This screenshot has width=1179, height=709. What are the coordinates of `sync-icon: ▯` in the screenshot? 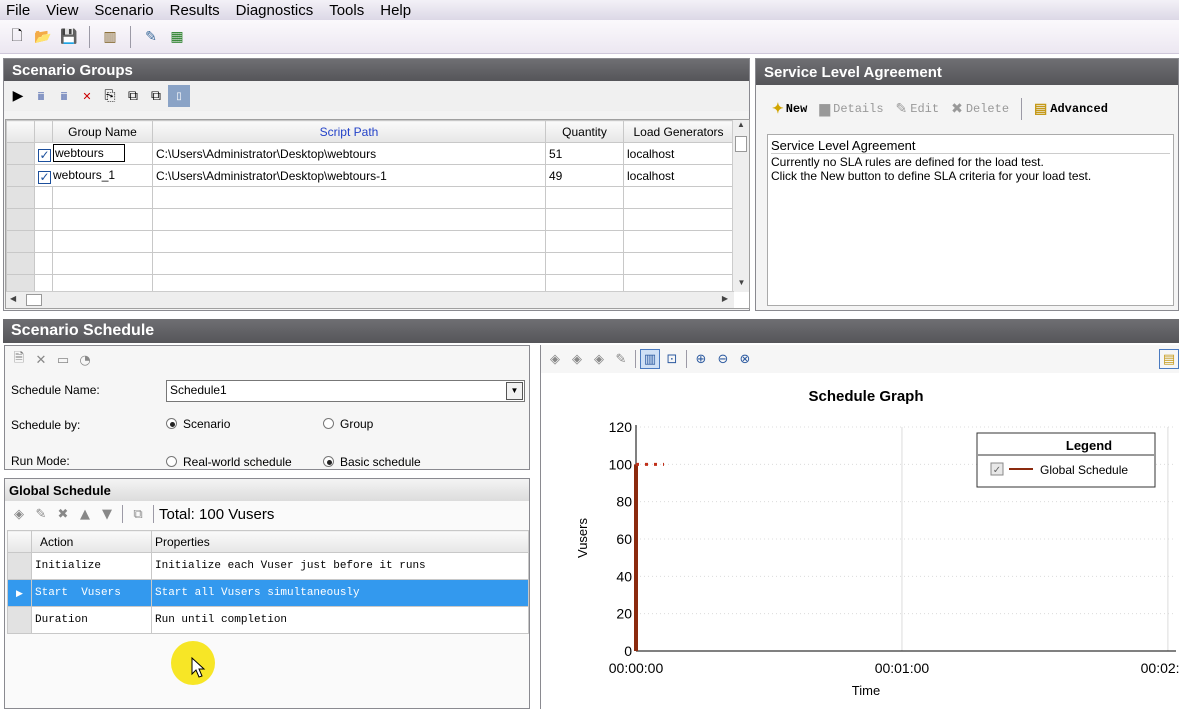 It's located at (179, 96).